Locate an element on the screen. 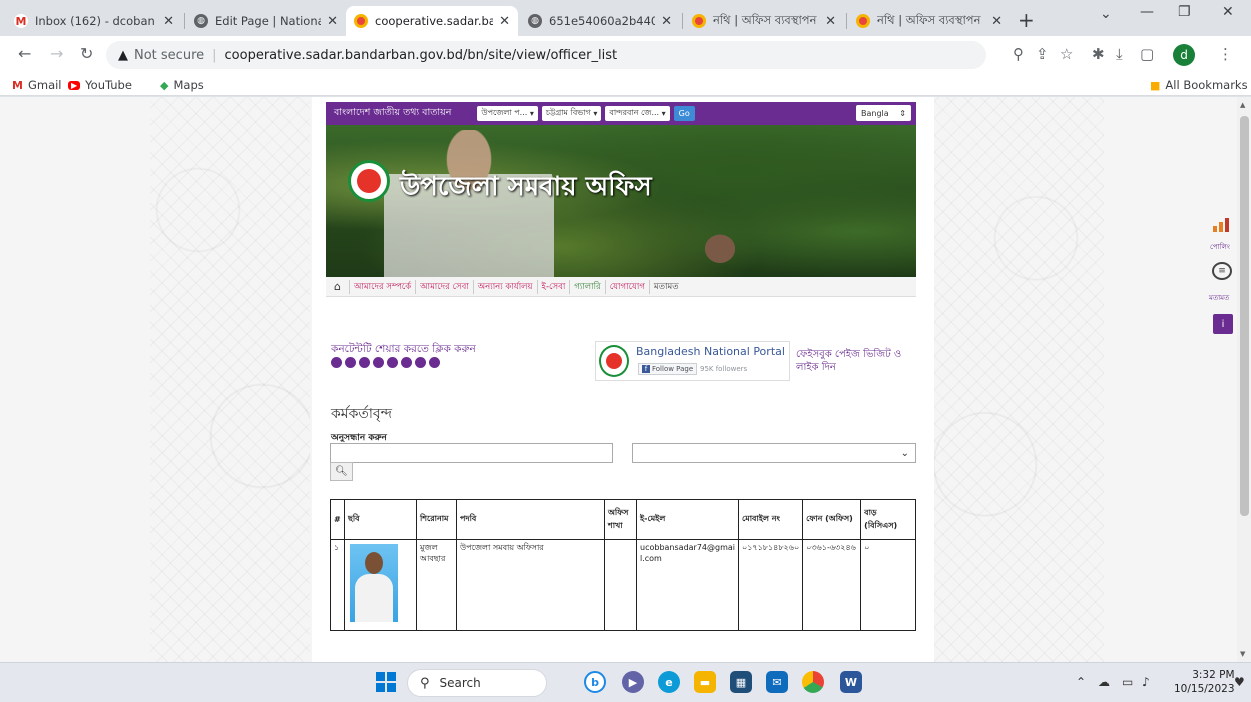  mail-icon: ✉ is located at coordinates (777, 682).